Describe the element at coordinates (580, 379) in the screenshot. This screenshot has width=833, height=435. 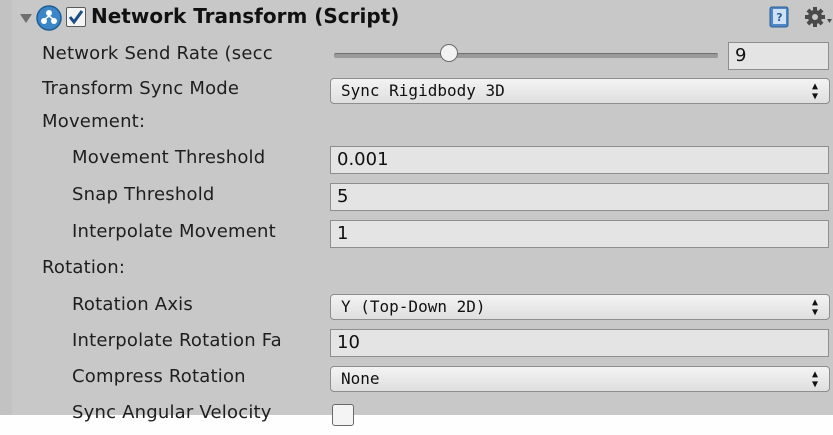
I see `compress-rotation-dropdown: None ▲ ▼` at that location.